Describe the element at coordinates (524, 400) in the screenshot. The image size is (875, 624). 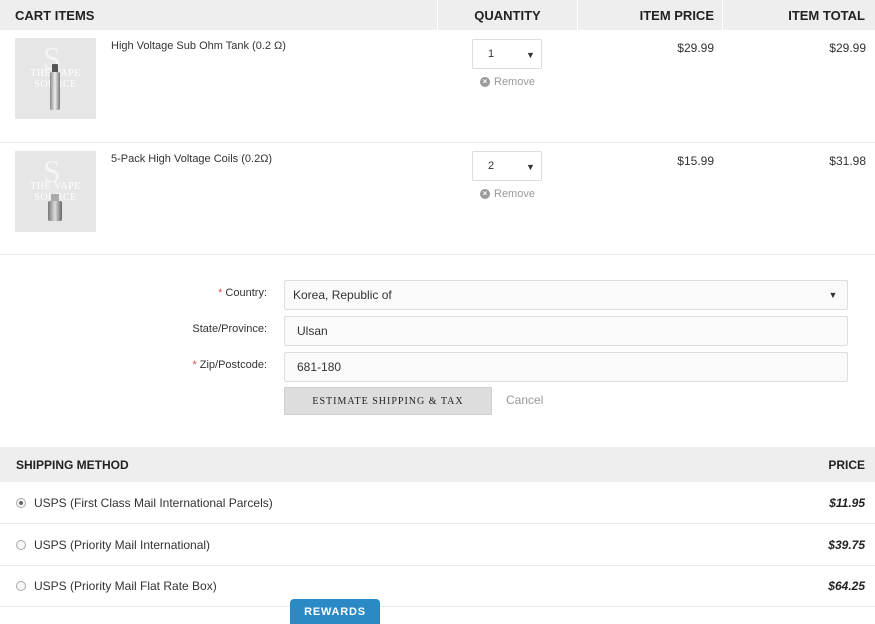
I see `cancel-link: Cancel` at that location.